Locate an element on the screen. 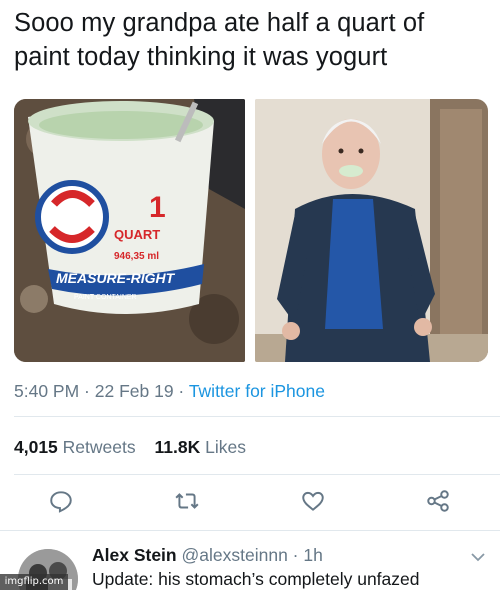 The width and height of the screenshot is (500, 590). reply-header: Alex Stein @alexsteinnn · 1h is located at coordinates (207, 555).